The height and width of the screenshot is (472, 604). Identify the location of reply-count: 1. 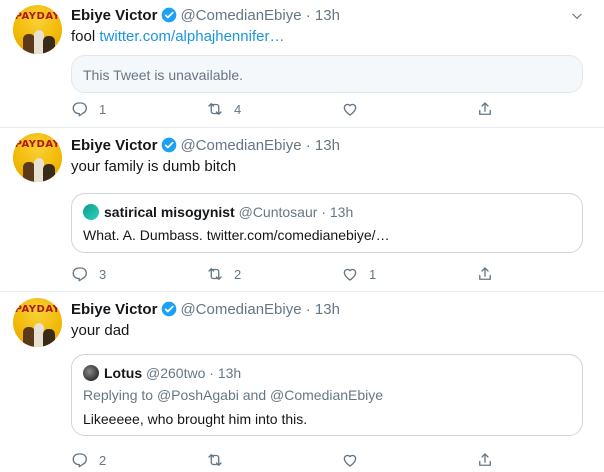
(103, 109).